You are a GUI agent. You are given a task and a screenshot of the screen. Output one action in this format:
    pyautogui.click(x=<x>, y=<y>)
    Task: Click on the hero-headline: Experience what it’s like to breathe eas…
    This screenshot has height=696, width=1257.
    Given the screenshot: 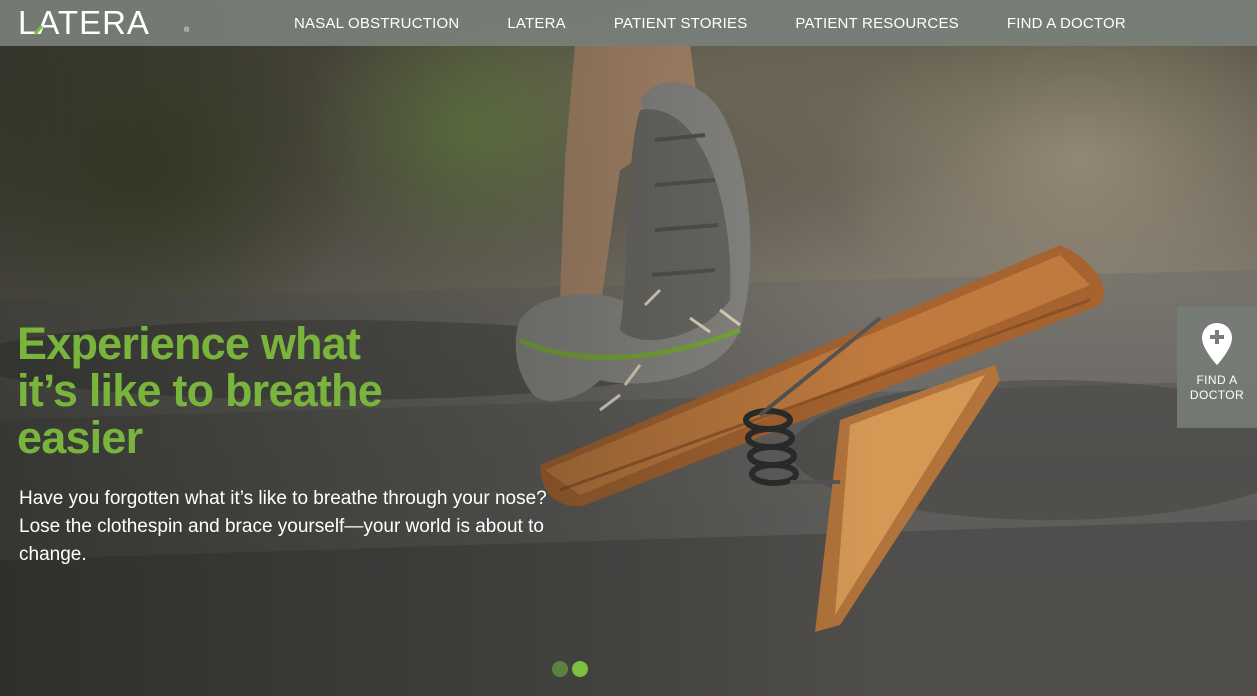 What is the action you would take?
    pyautogui.click(x=227, y=390)
    